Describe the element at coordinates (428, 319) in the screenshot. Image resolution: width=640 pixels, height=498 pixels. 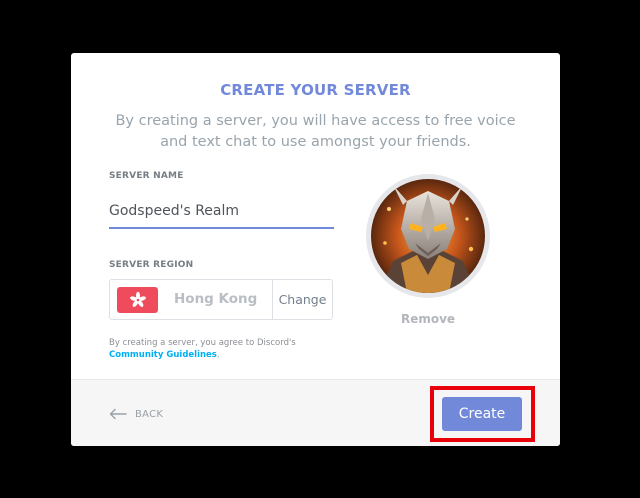
I see `remove-avatar-button: Remove` at that location.